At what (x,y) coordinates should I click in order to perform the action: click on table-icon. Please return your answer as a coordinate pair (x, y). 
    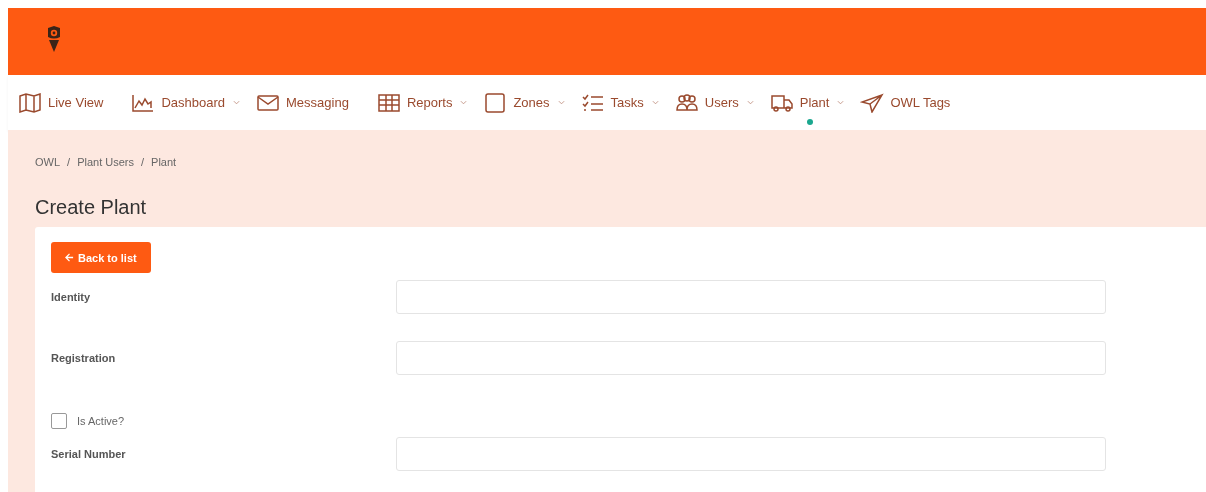
    Looking at the image, I should click on (388, 102).